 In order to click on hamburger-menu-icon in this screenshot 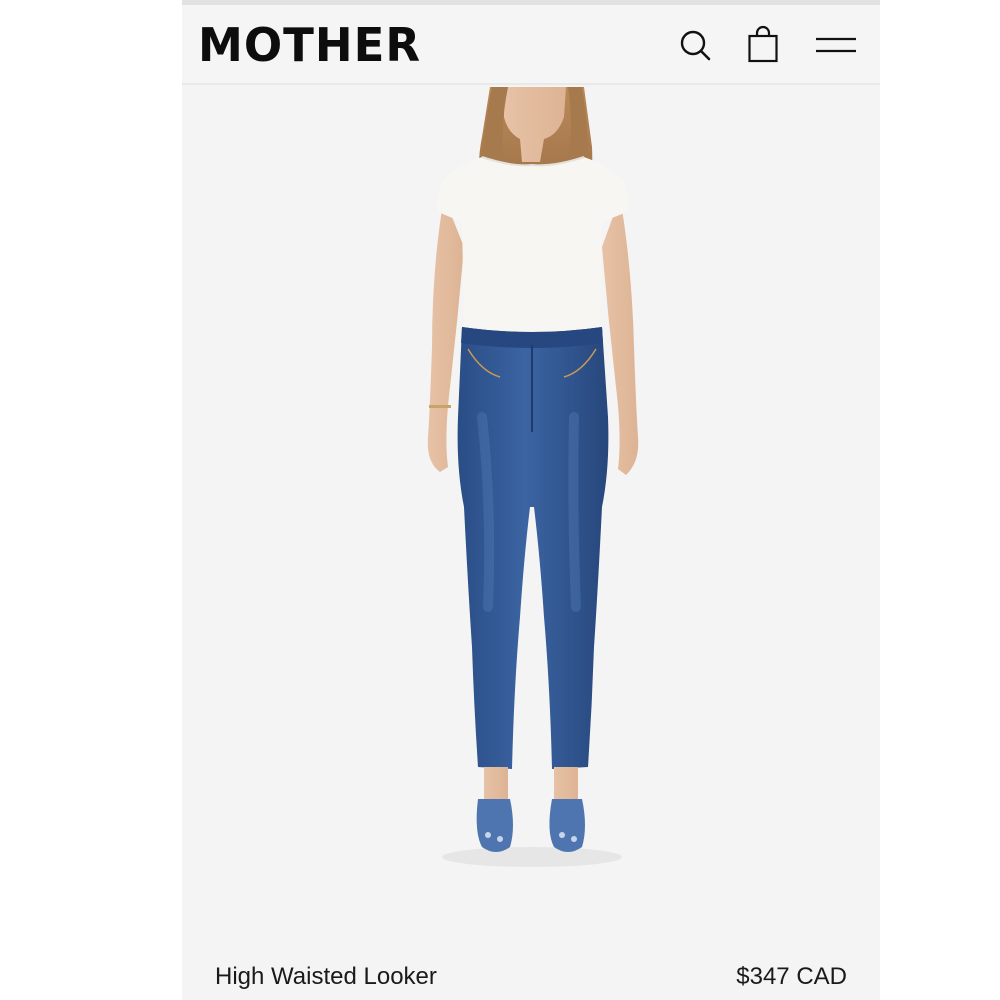, I will do `click(836, 45)`.